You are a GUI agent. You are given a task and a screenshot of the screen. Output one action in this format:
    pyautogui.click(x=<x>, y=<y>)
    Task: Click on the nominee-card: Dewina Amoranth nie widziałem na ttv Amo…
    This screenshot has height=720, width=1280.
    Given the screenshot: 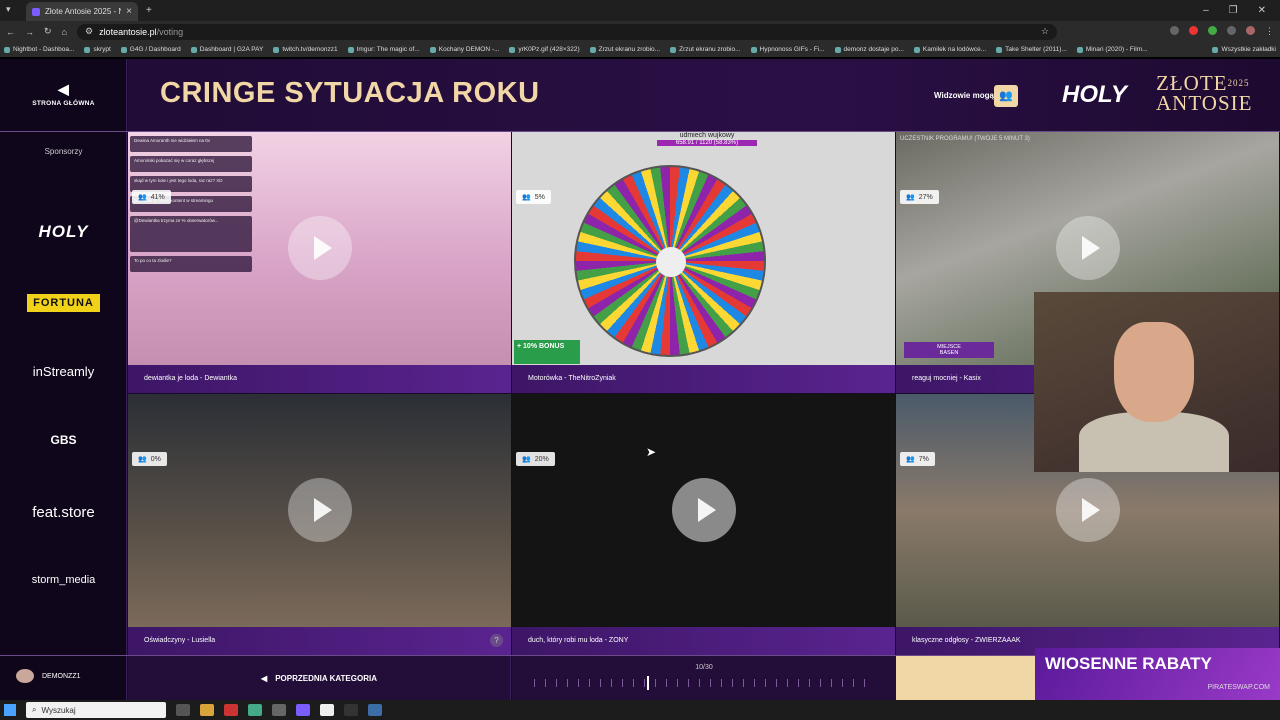 What is the action you would take?
    pyautogui.click(x=319, y=262)
    